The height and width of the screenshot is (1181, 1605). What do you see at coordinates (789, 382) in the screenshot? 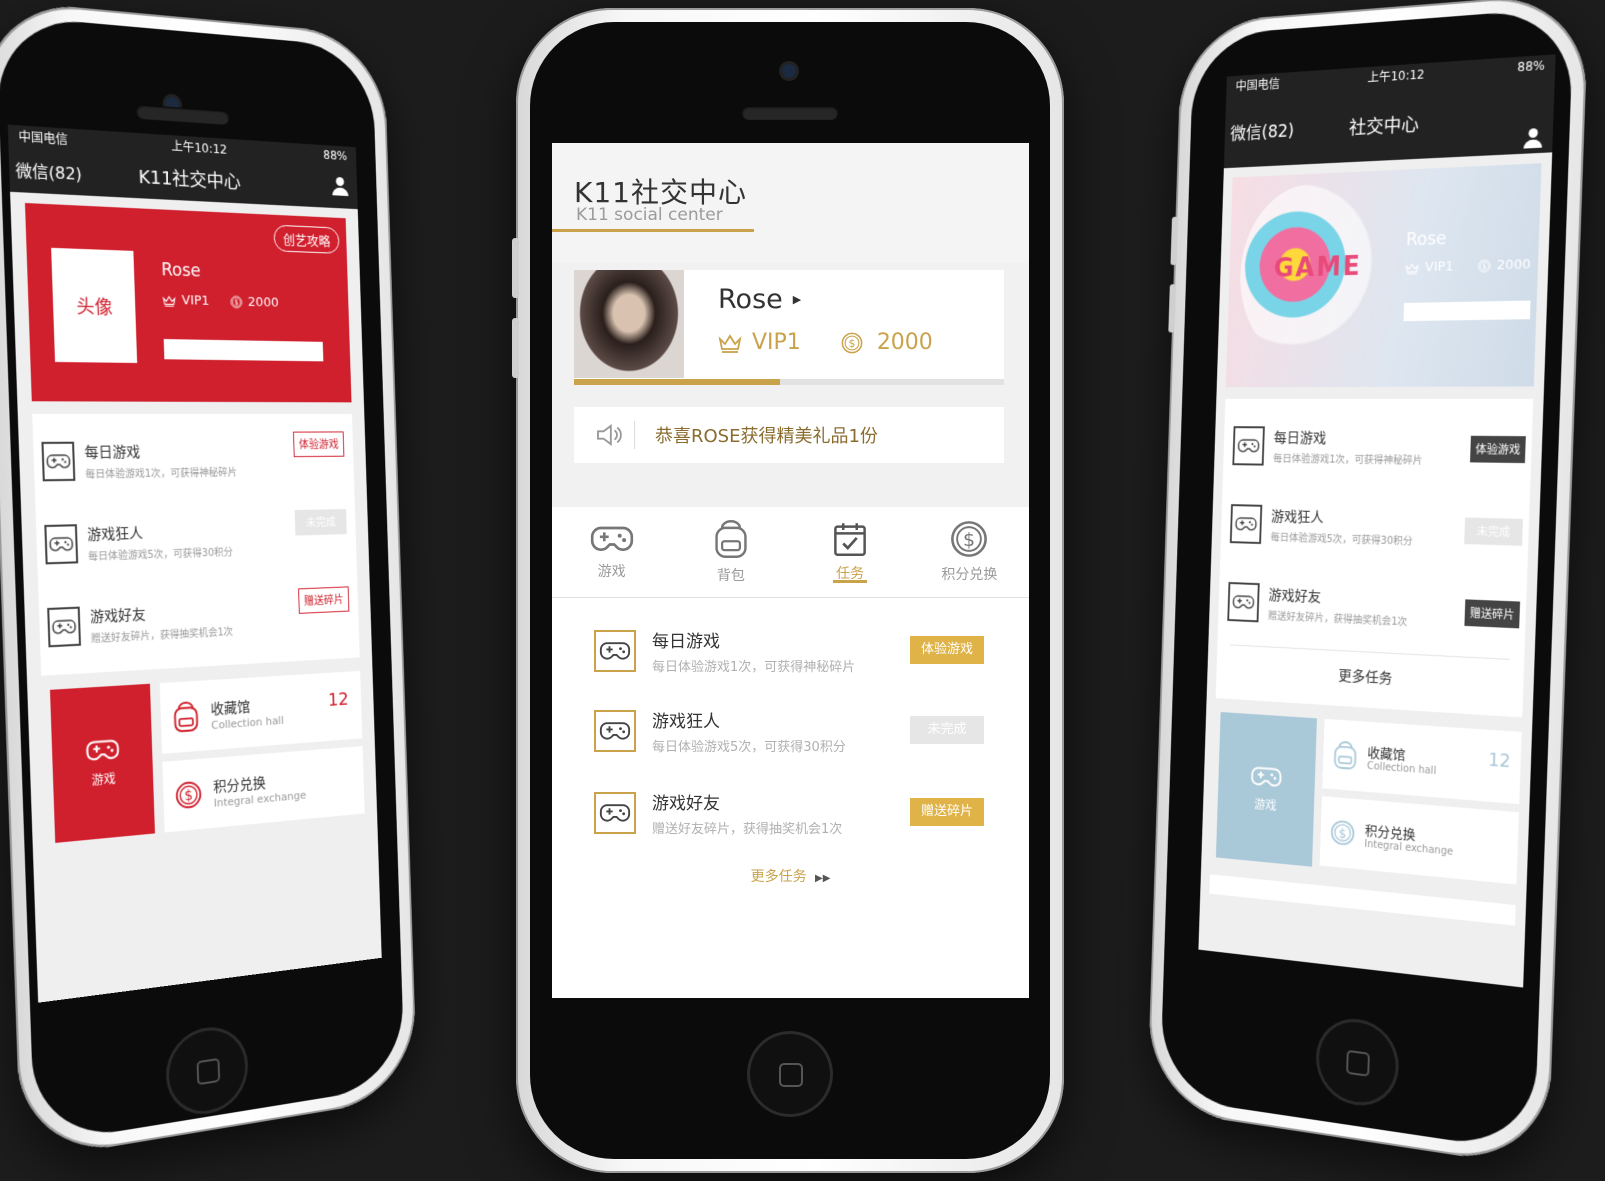
I see `experience-progress` at bounding box center [789, 382].